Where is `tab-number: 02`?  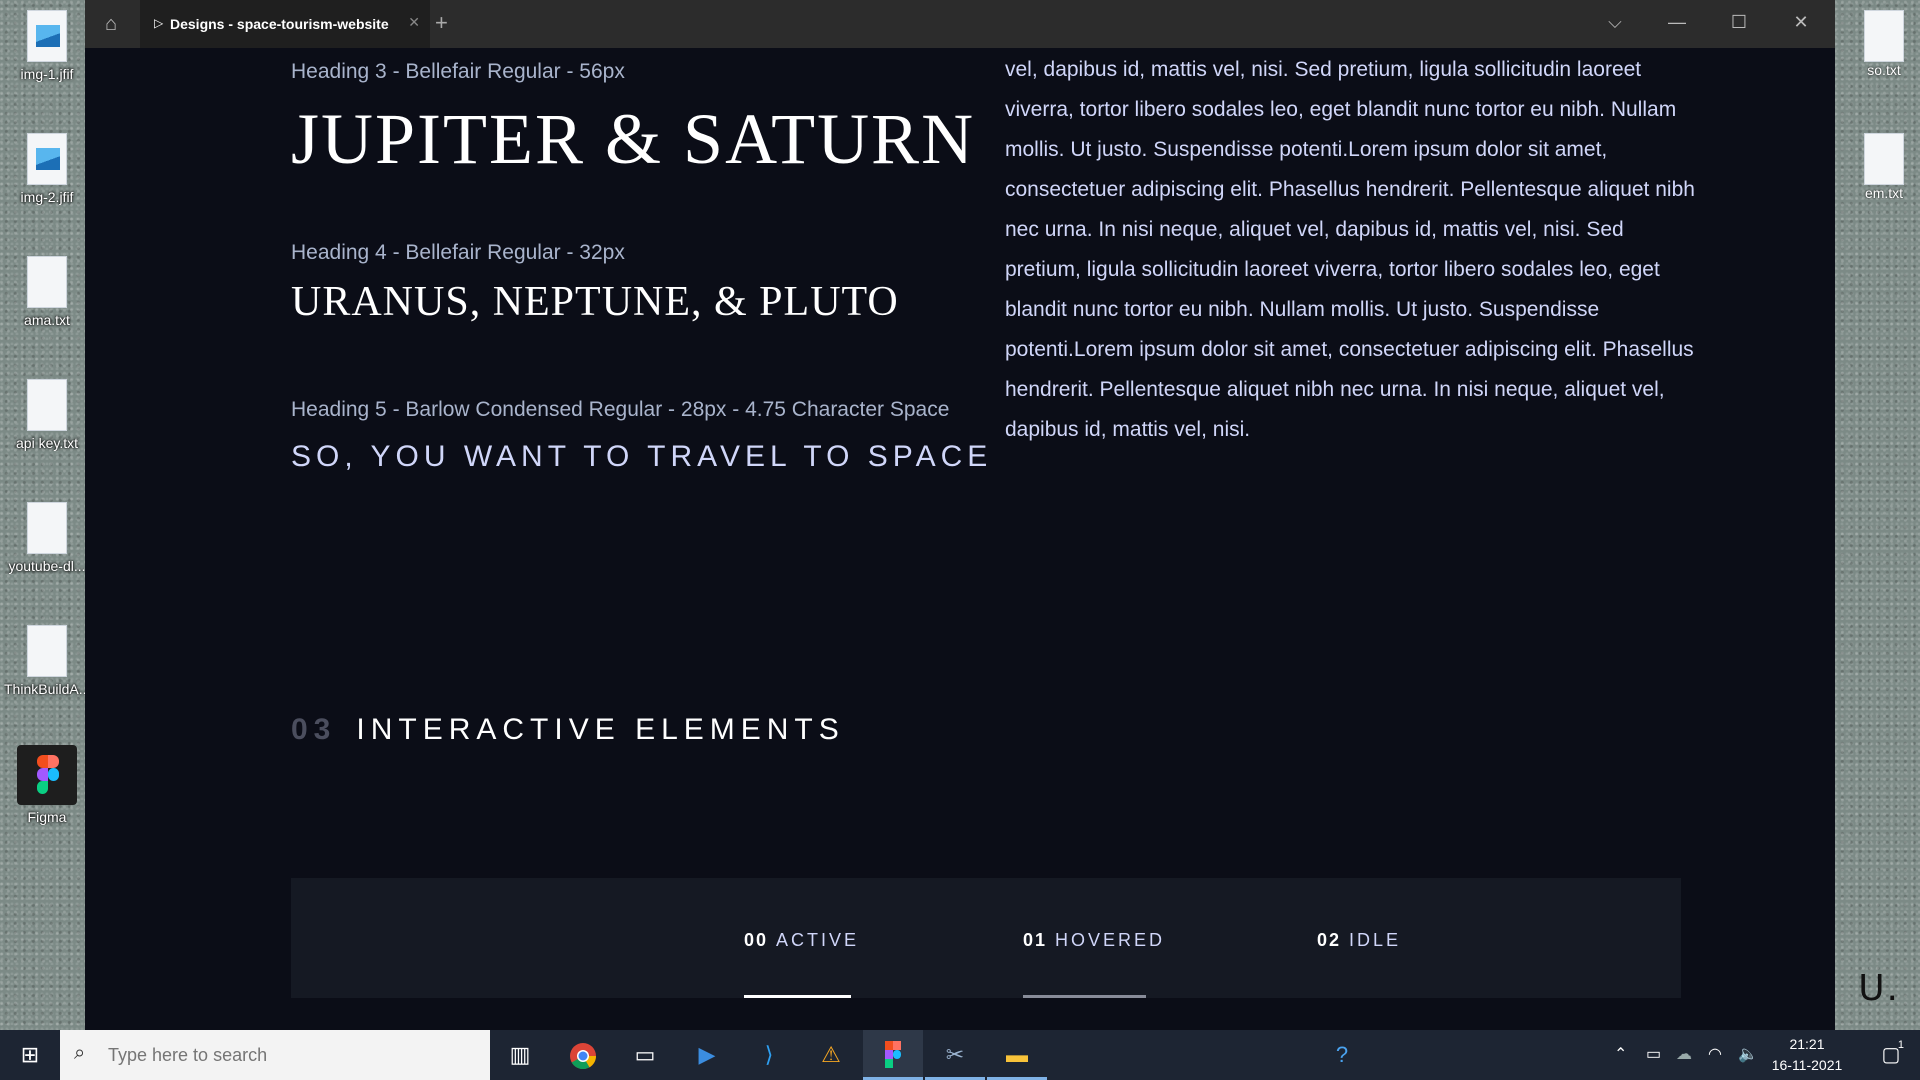 tab-number: 02 is located at coordinates (1329, 940).